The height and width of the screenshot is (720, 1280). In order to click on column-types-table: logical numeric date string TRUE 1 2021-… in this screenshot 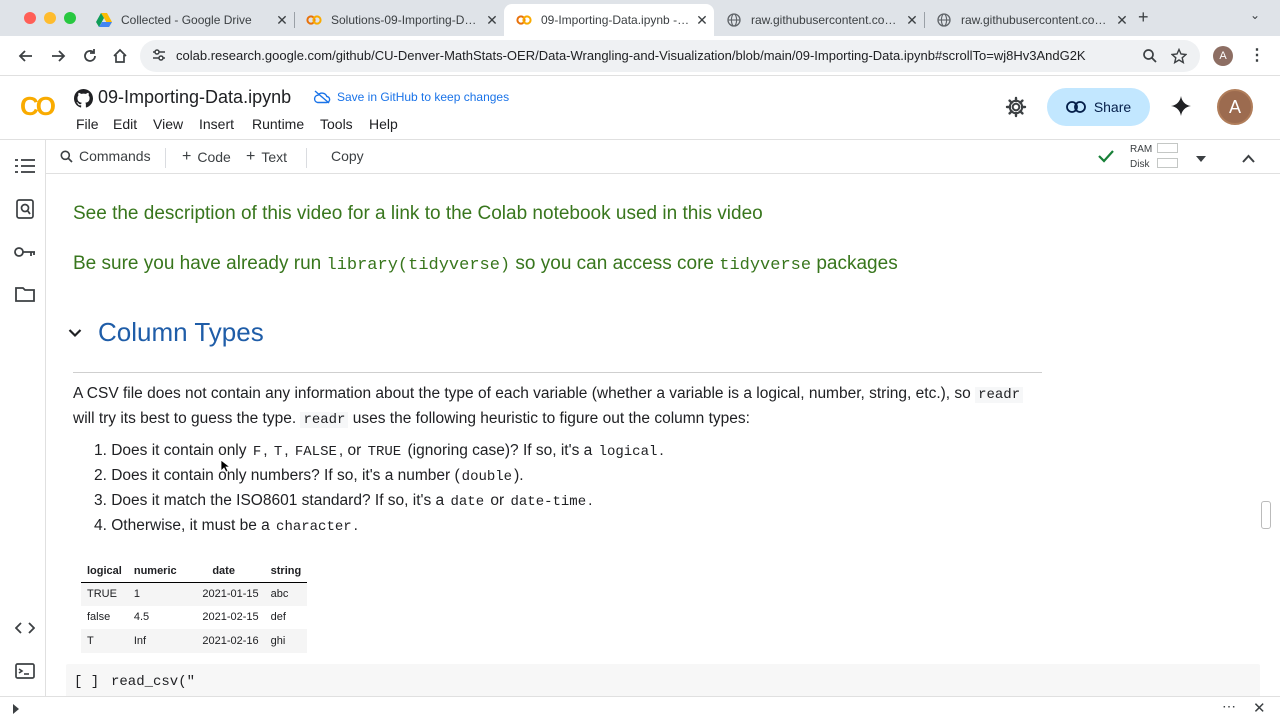, I will do `click(194, 606)`.